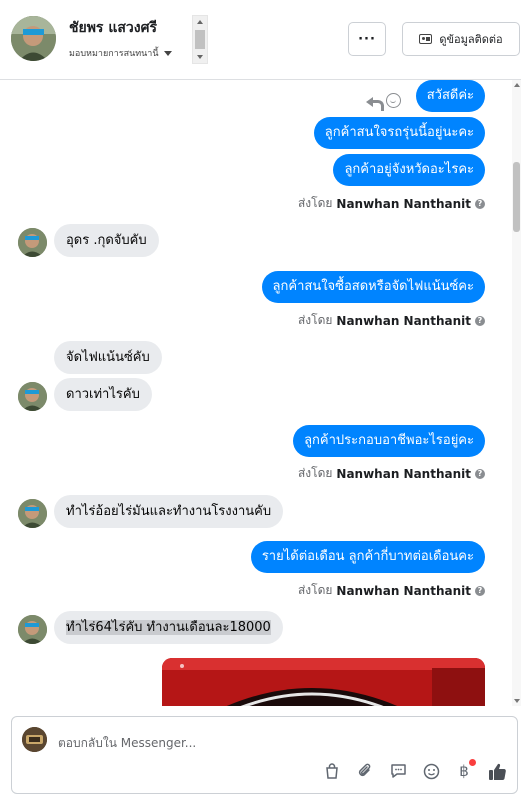 The width and height of the screenshot is (521, 800). Describe the element at coordinates (106, 240) in the screenshot. I see `incoming-message: อุดร .กุดจับคับ` at that location.